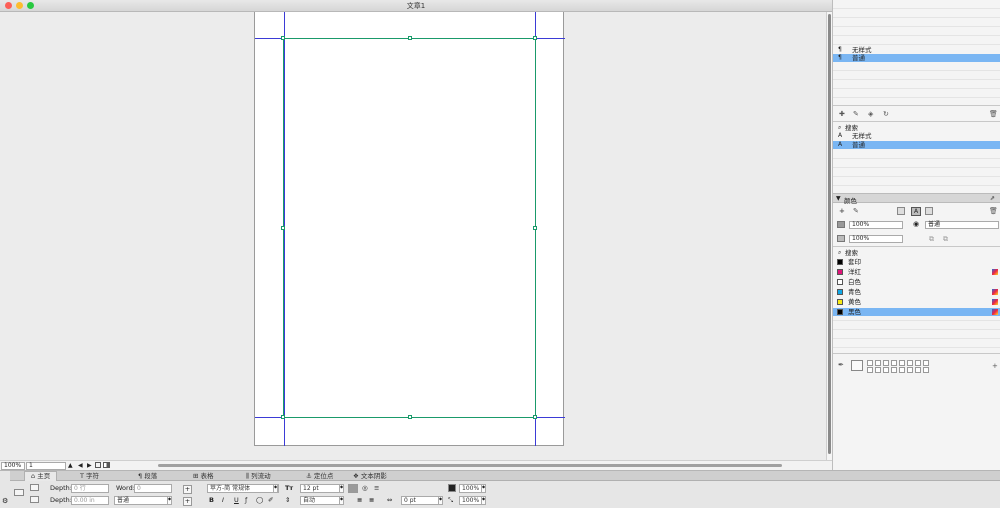  I want to click on add-button: +, so click(187, 489).